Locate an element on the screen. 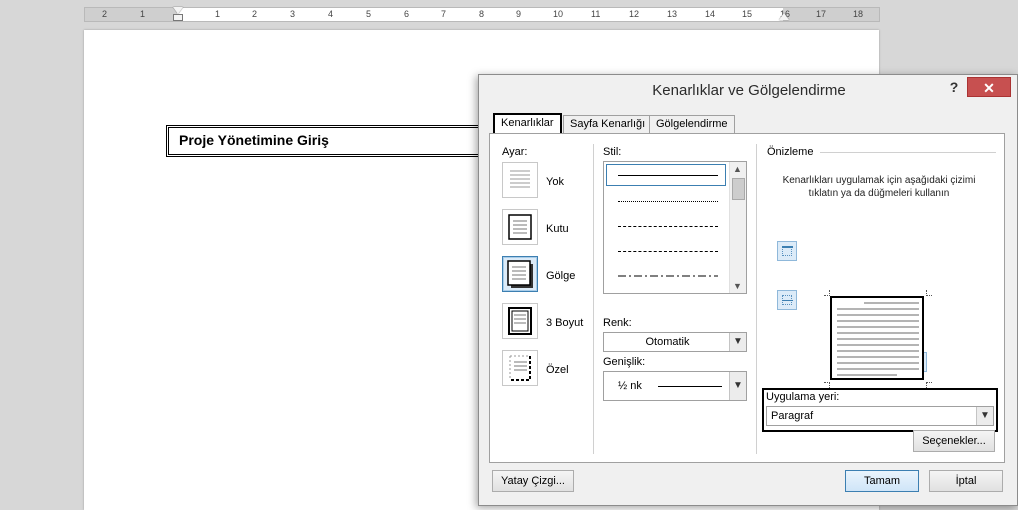 This screenshot has width=1018, height=510. style-solid is located at coordinates (668, 175).